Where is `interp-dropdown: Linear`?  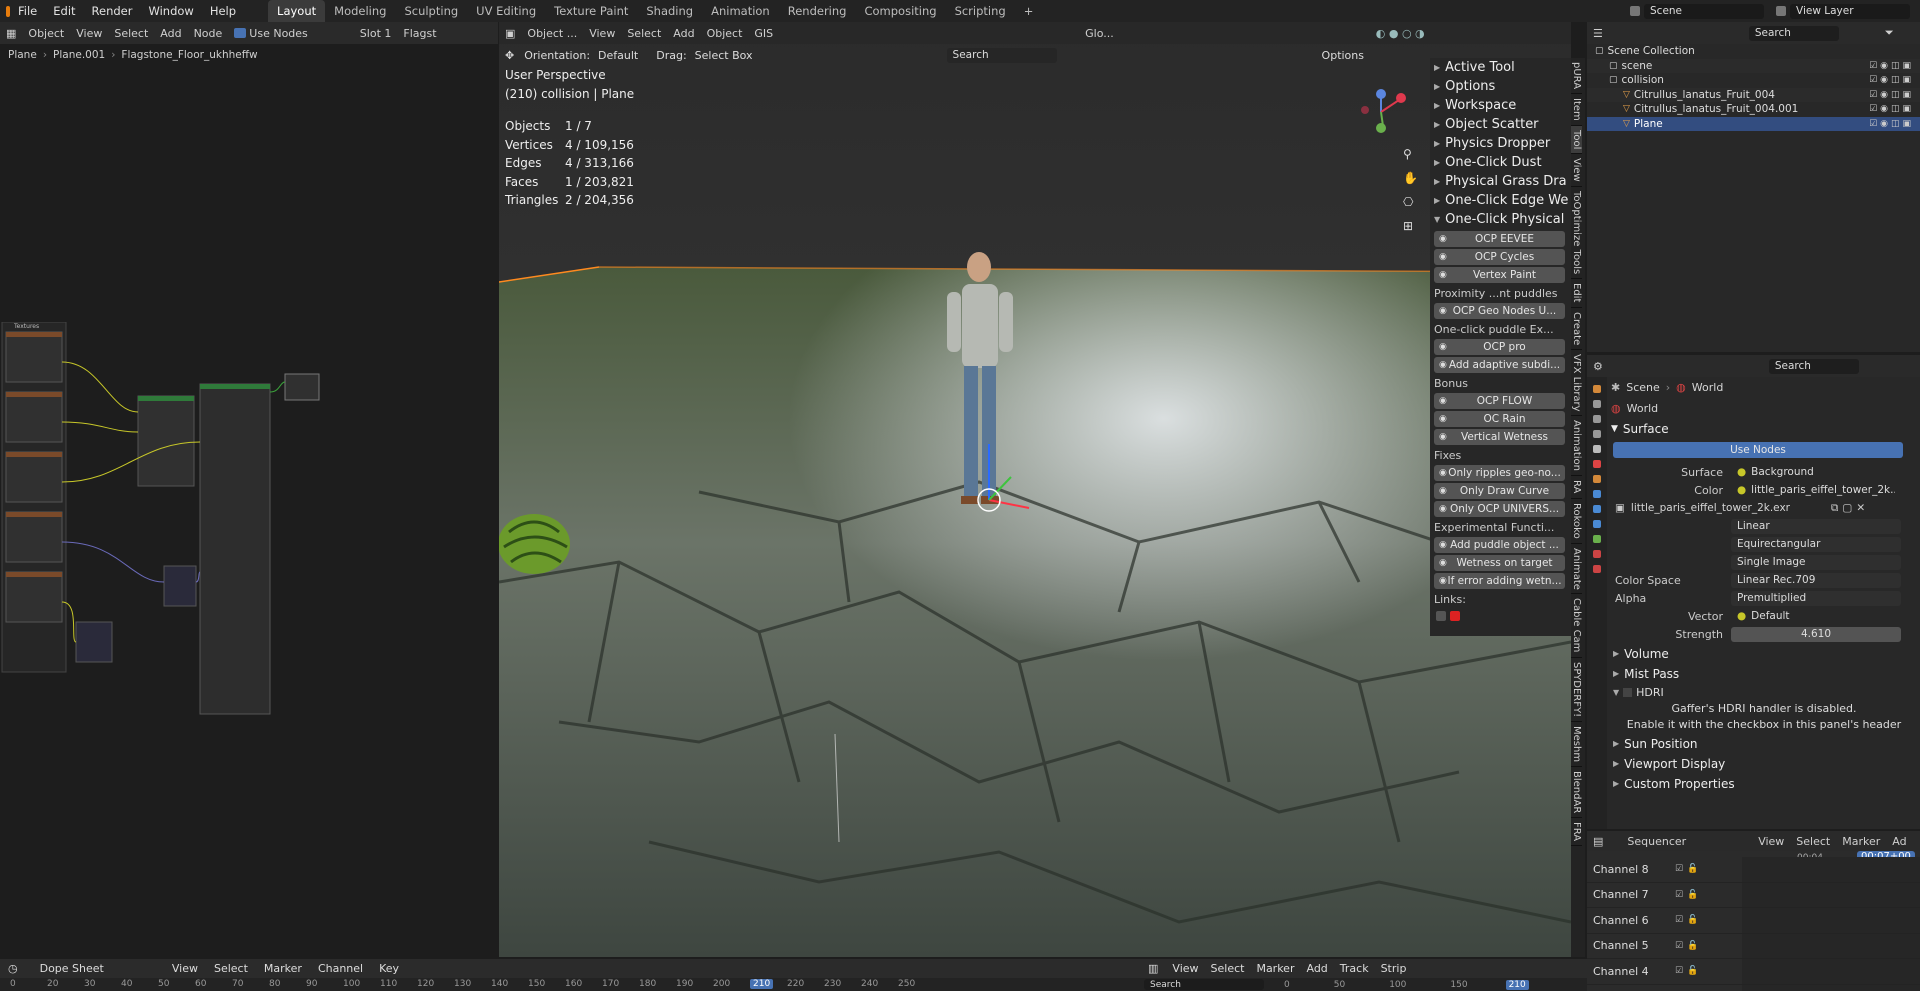
interp-dropdown: Linear is located at coordinates (1816, 526).